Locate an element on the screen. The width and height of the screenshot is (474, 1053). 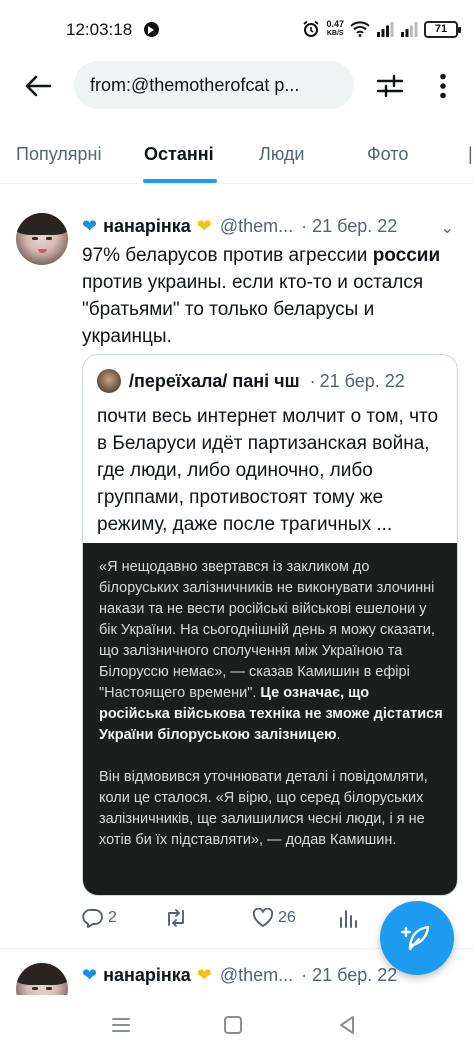
home-button is located at coordinates (233, 1025).